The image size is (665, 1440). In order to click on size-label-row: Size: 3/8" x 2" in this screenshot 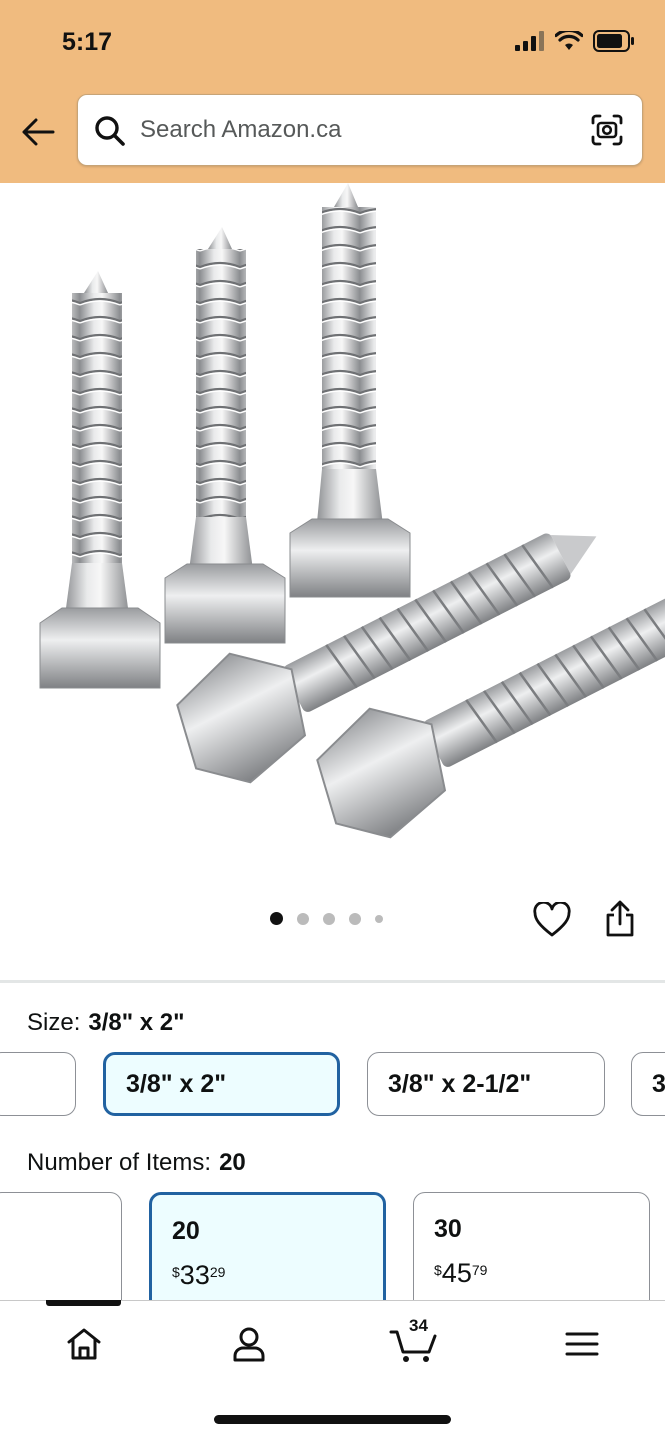, I will do `click(106, 1023)`.